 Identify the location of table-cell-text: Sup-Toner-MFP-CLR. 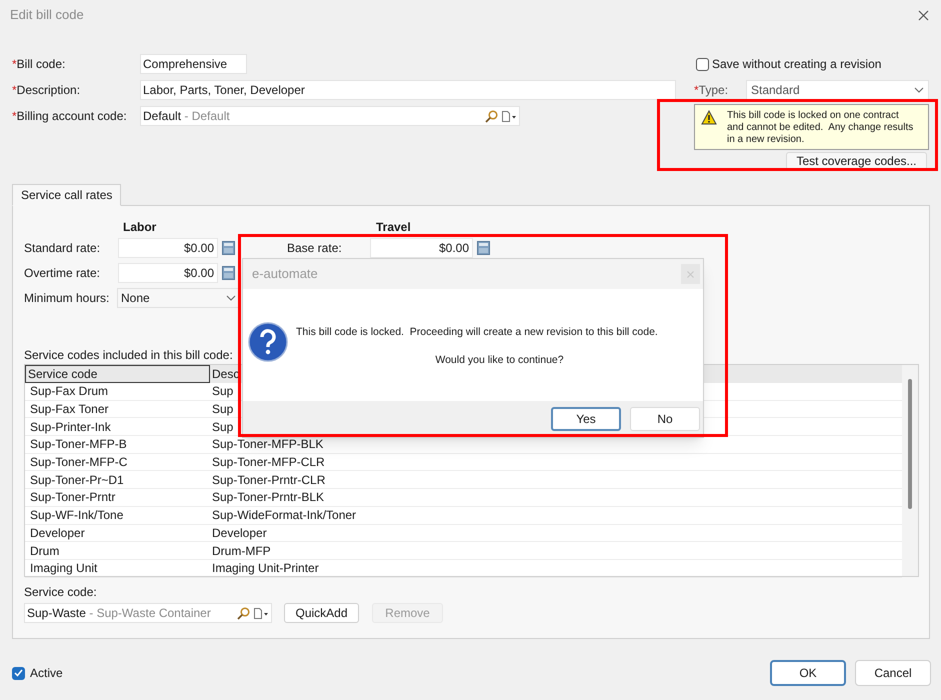
(268, 463).